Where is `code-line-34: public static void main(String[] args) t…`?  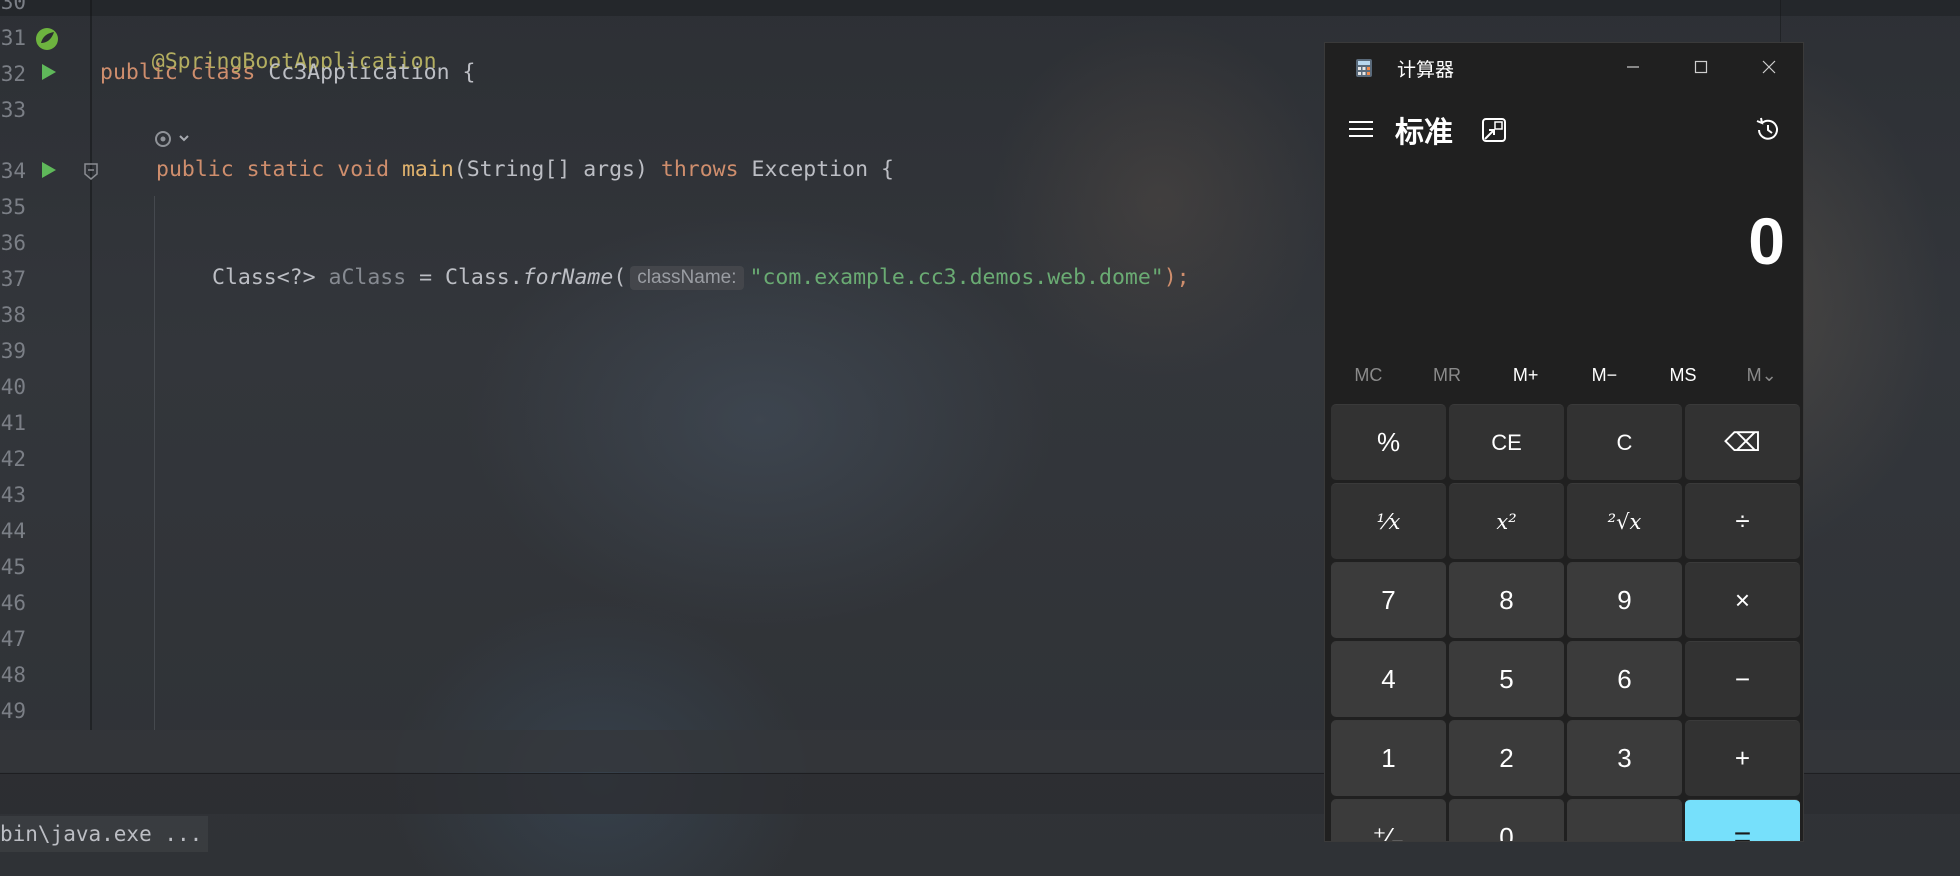 code-line-34: public static void main(String[] args) t… is located at coordinates (525, 169).